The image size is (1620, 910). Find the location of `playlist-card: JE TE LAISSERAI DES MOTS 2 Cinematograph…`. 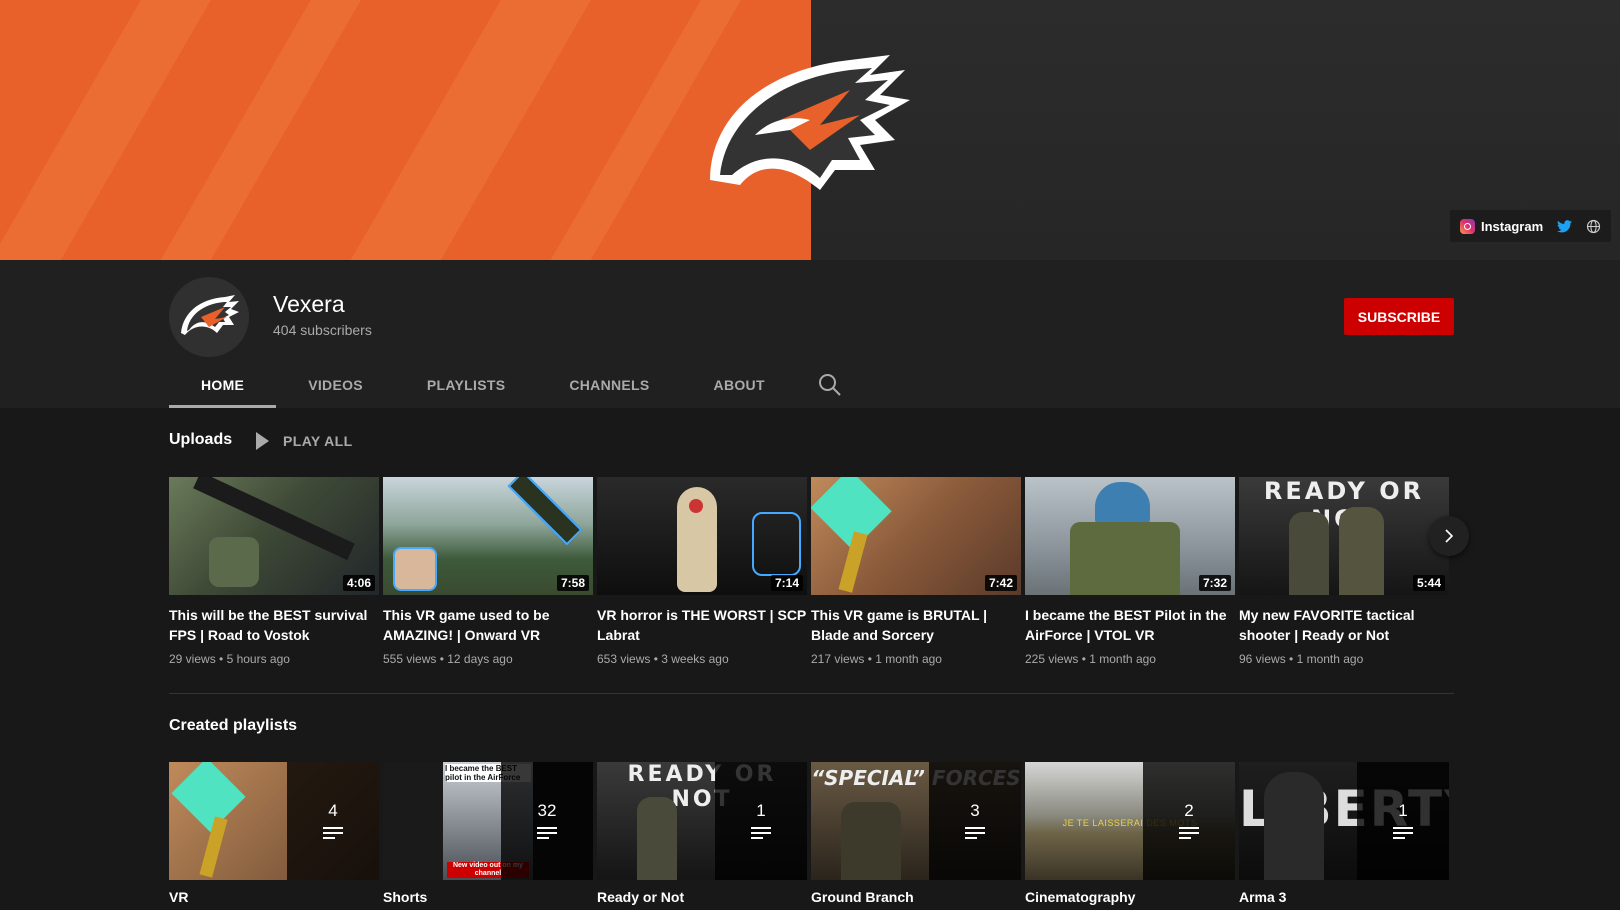

playlist-card: JE TE LAISSERAI DES MOTS 2 Cinematograph… is located at coordinates (1130, 833).